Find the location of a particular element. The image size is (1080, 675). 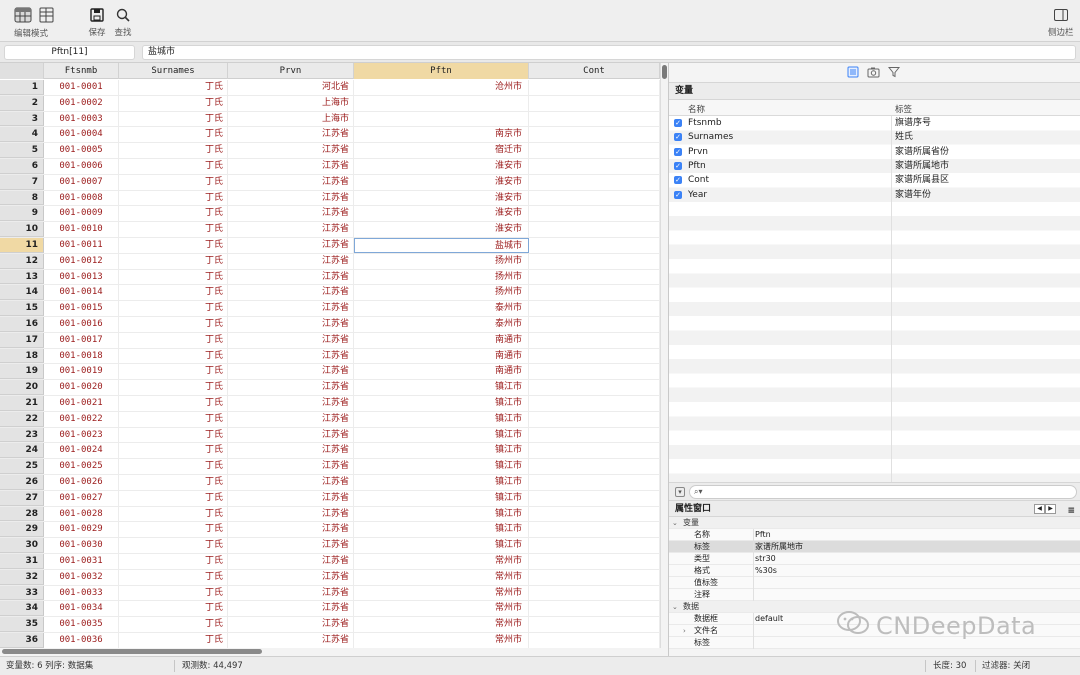

cell-ftsnmb: 001-0014 is located at coordinates (81, 293).